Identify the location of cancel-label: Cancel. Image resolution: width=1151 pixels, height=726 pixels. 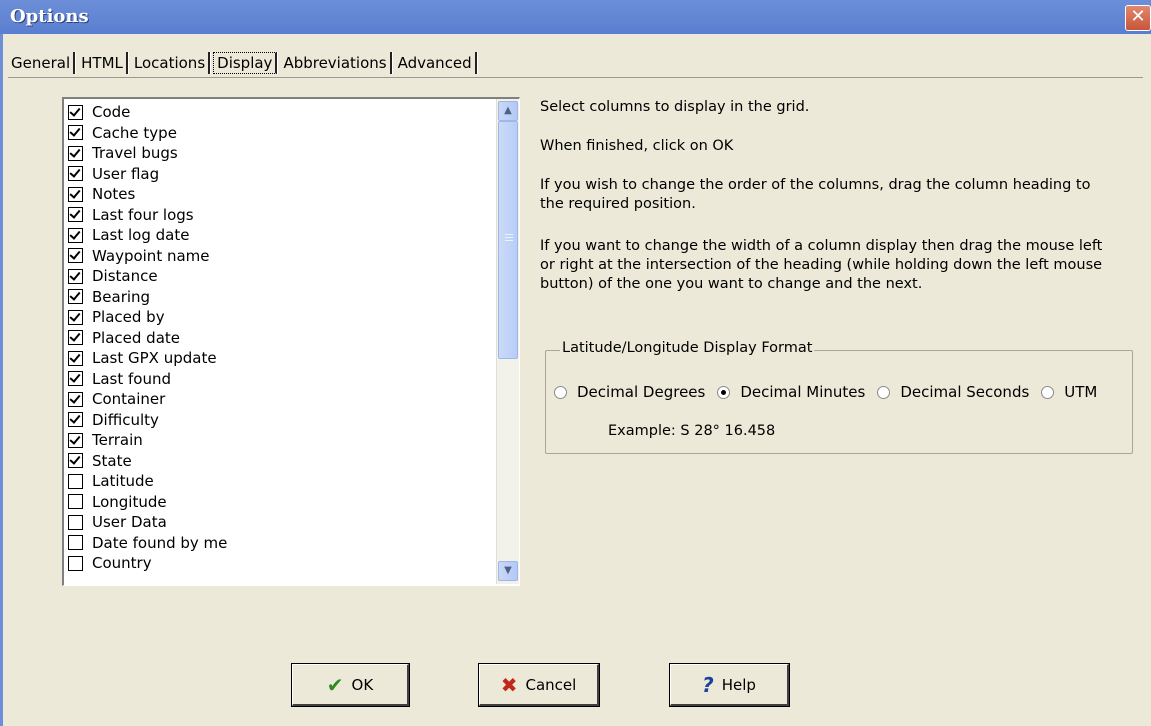
(551, 684).